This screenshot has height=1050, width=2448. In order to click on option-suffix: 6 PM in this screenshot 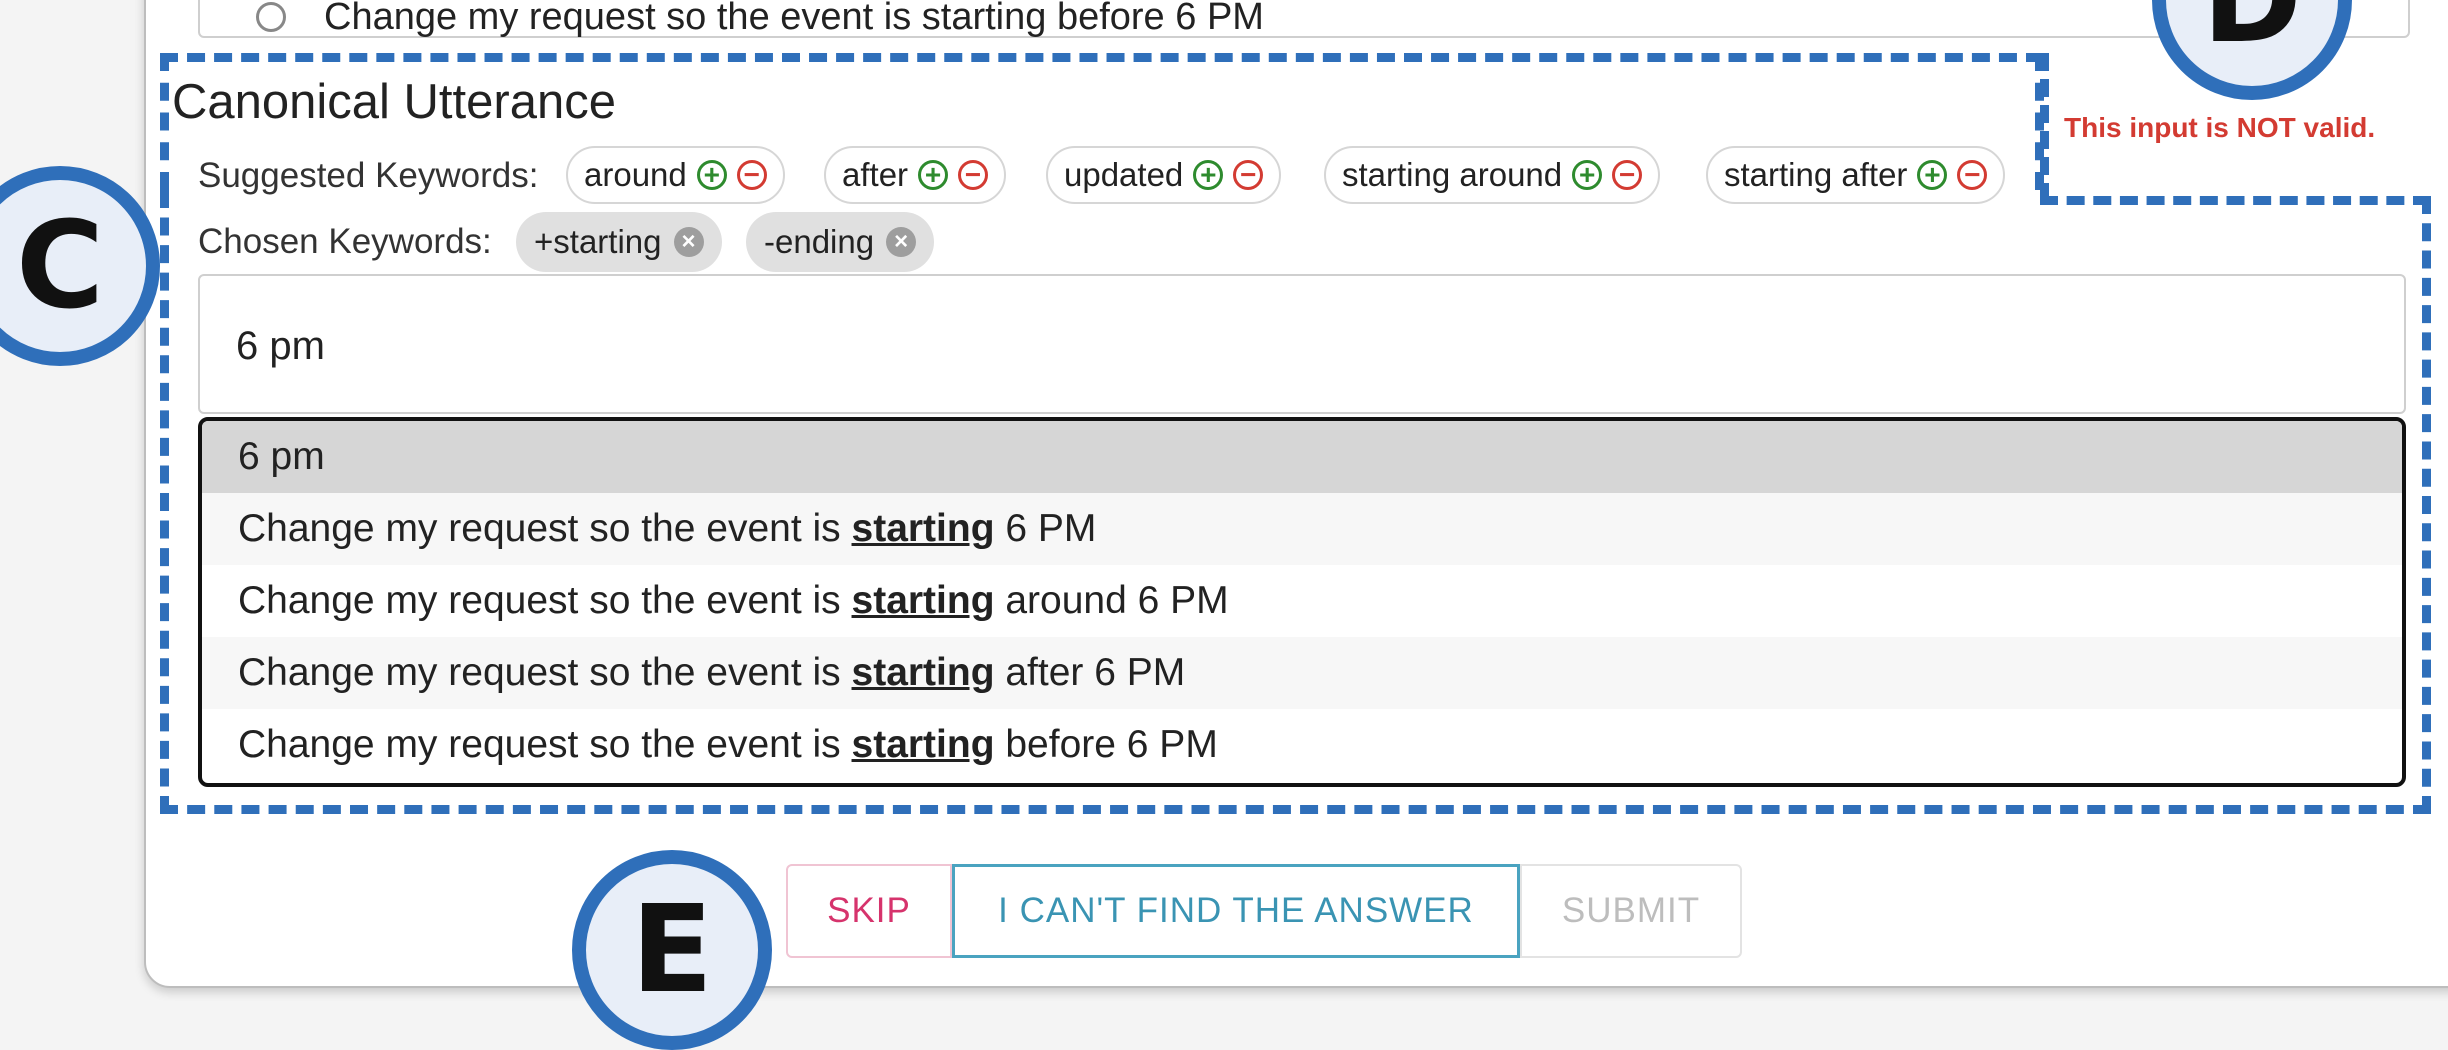, I will do `click(1045, 528)`.